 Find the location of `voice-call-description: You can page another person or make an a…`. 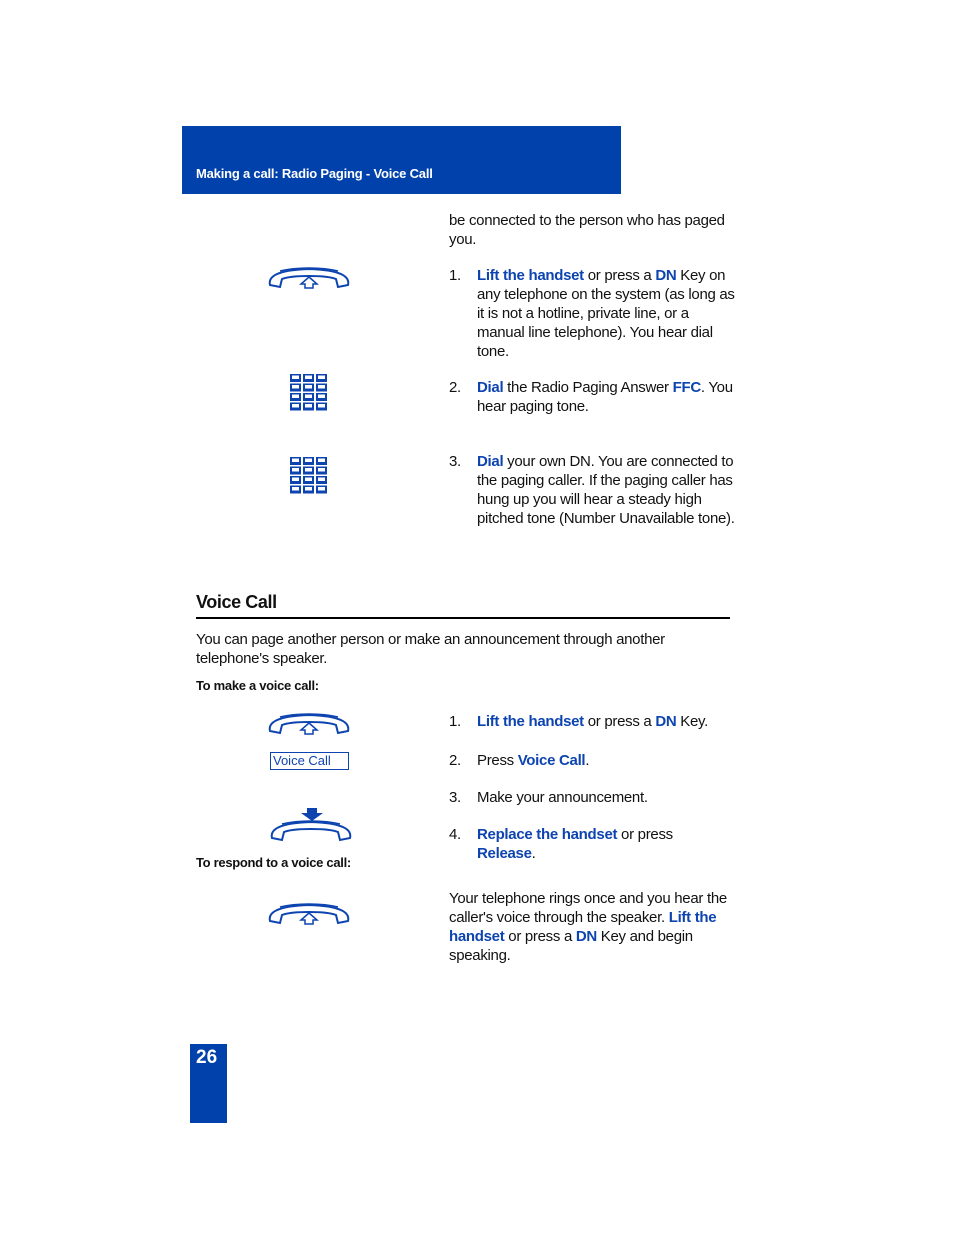

voice-call-description: You can page another person or make an a… is located at coordinates (430, 649).